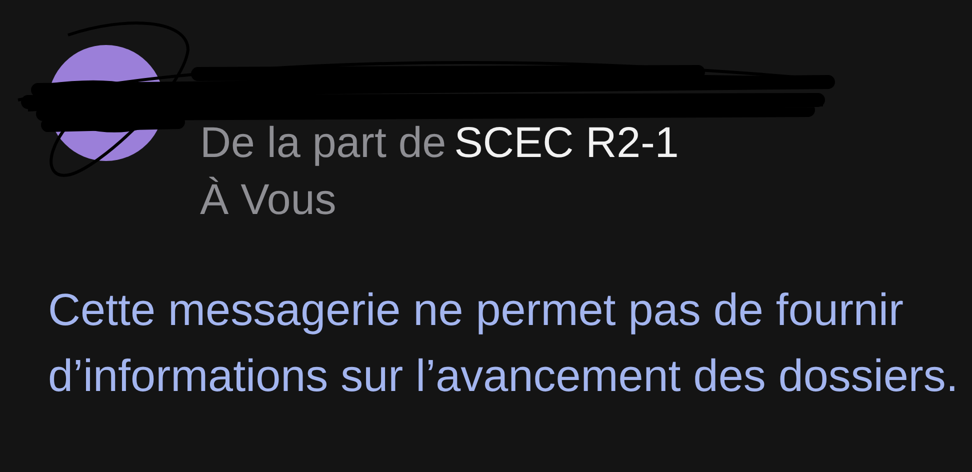 The image size is (972, 472). What do you see at coordinates (269, 200) in the screenshot?
I see `recipient-label: À Vous` at bounding box center [269, 200].